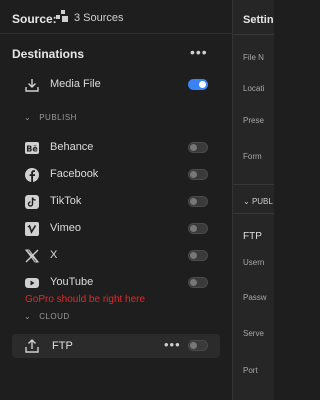 This screenshot has height=400, width=320. Describe the element at coordinates (116, 175) in the screenshot. I see `destination-row-facebook: Facebook` at that location.